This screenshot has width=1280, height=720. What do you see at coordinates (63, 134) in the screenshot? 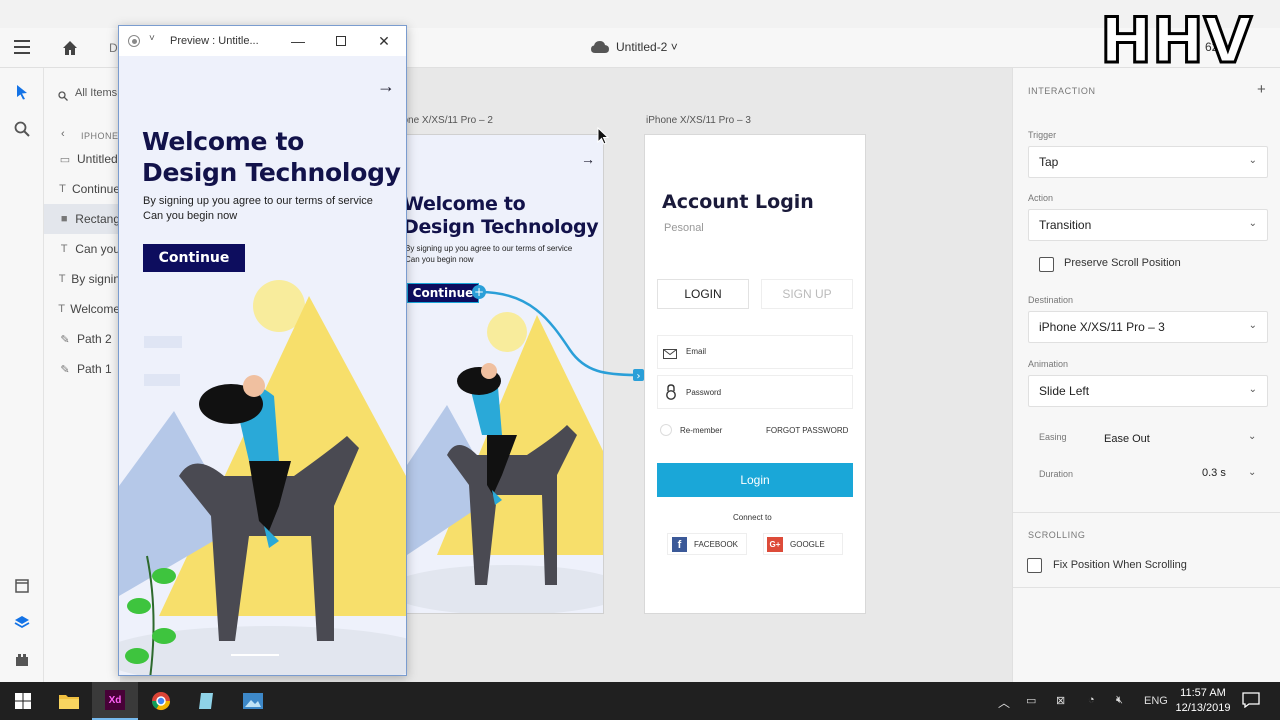
I see `chevron-left-icon: ‹` at bounding box center [63, 134].